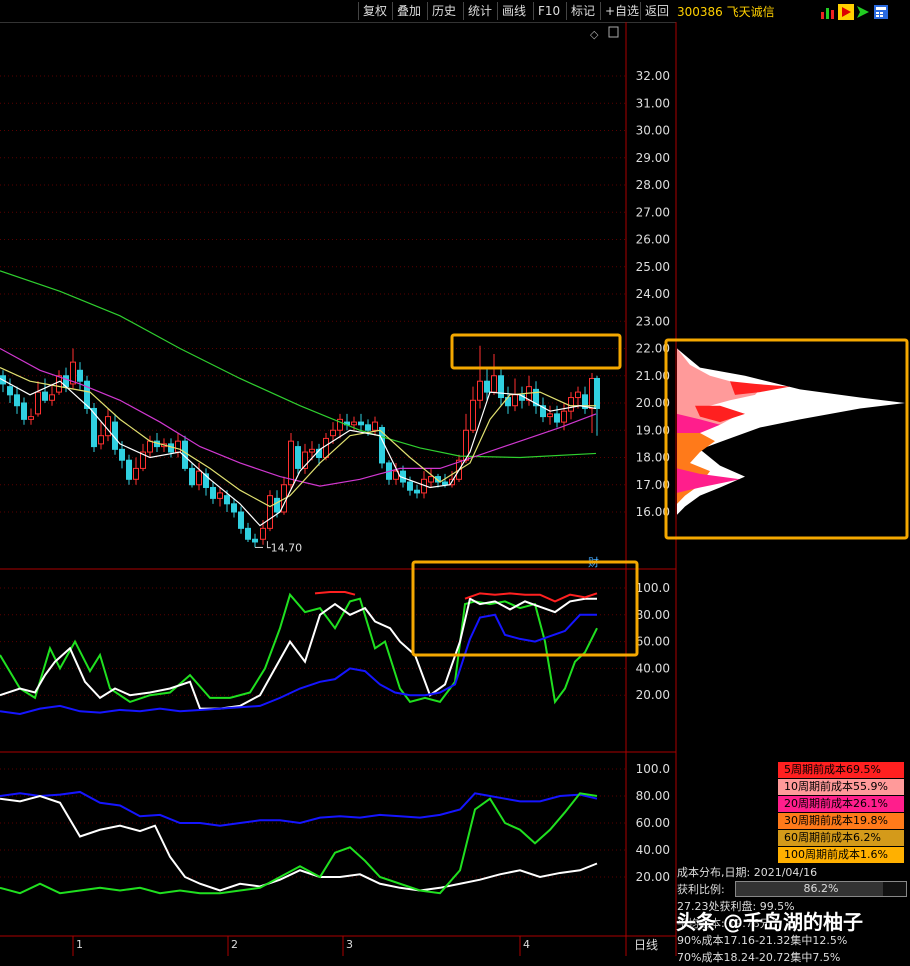 This screenshot has height=966, width=910. What do you see at coordinates (443, 11) in the screenshot?
I see `history-button: 历史` at bounding box center [443, 11].